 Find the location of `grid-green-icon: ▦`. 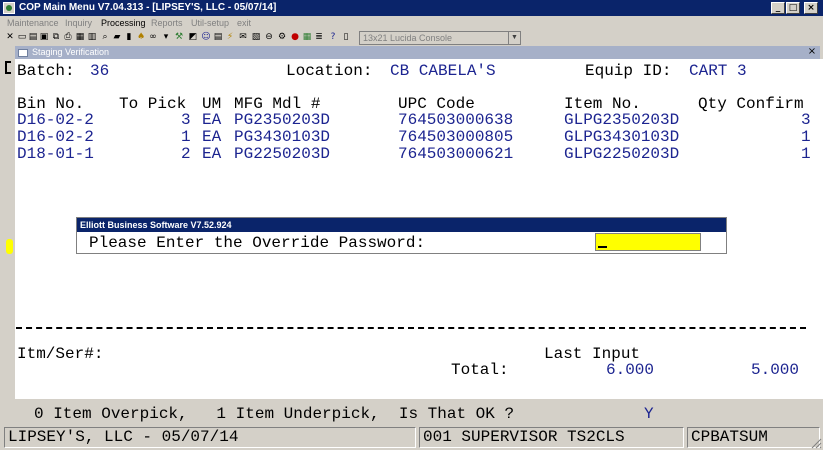

grid-green-icon: ▦ is located at coordinates (307, 37).